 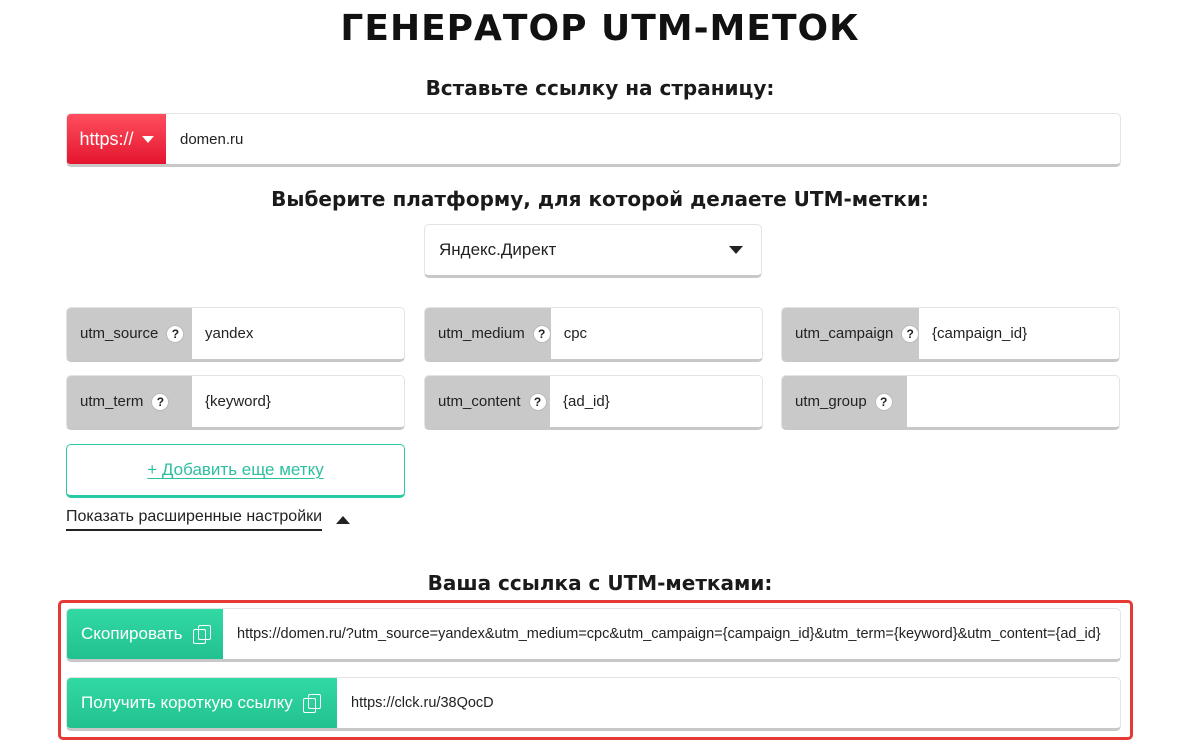 What do you see at coordinates (643, 139) in the screenshot?
I see `url-input` at bounding box center [643, 139].